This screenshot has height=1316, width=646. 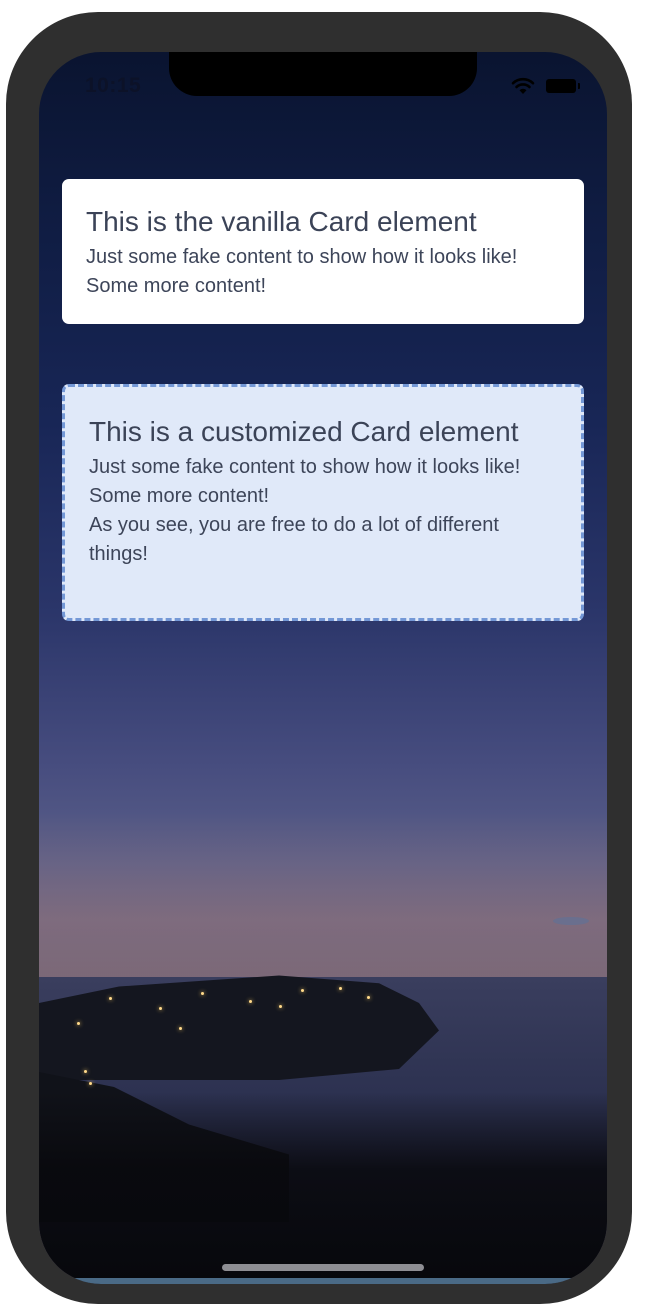 What do you see at coordinates (304, 431) in the screenshot?
I see `custom-card-title: This is a customized Card element` at bounding box center [304, 431].